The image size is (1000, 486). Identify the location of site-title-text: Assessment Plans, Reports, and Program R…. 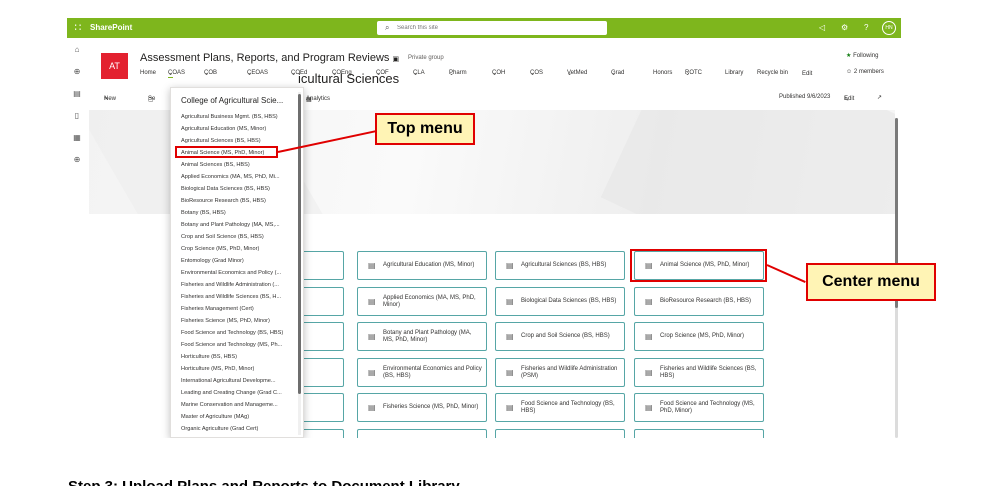
(264, 58).